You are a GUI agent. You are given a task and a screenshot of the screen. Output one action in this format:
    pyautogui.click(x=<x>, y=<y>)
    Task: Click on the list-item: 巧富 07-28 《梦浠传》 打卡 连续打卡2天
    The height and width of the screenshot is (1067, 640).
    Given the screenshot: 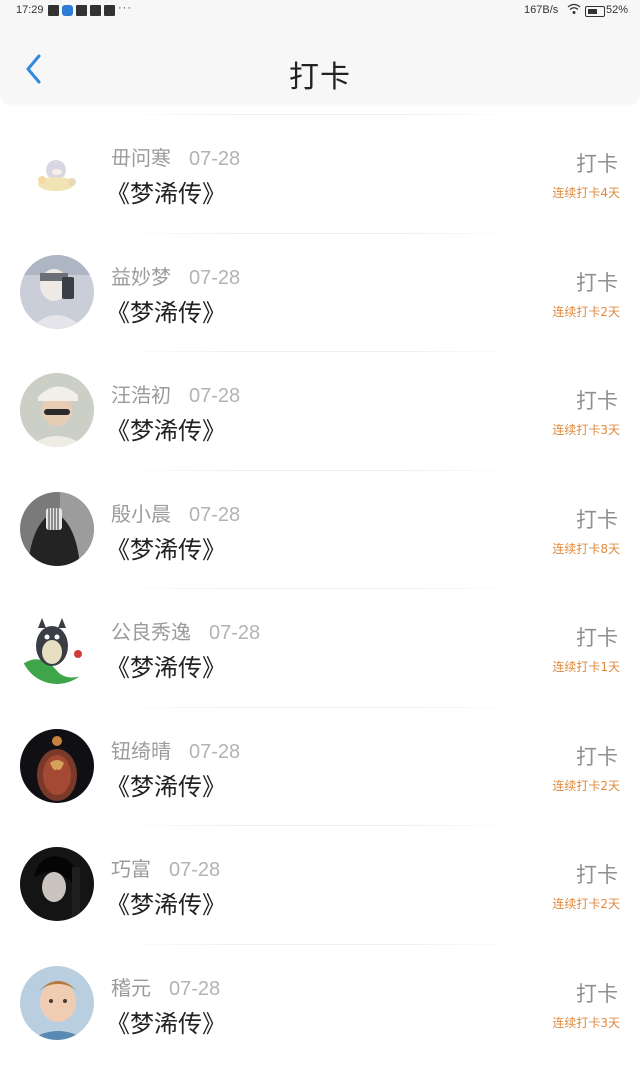 What is the action you would take?
    pyautogui.click(x=320, y=884)
    